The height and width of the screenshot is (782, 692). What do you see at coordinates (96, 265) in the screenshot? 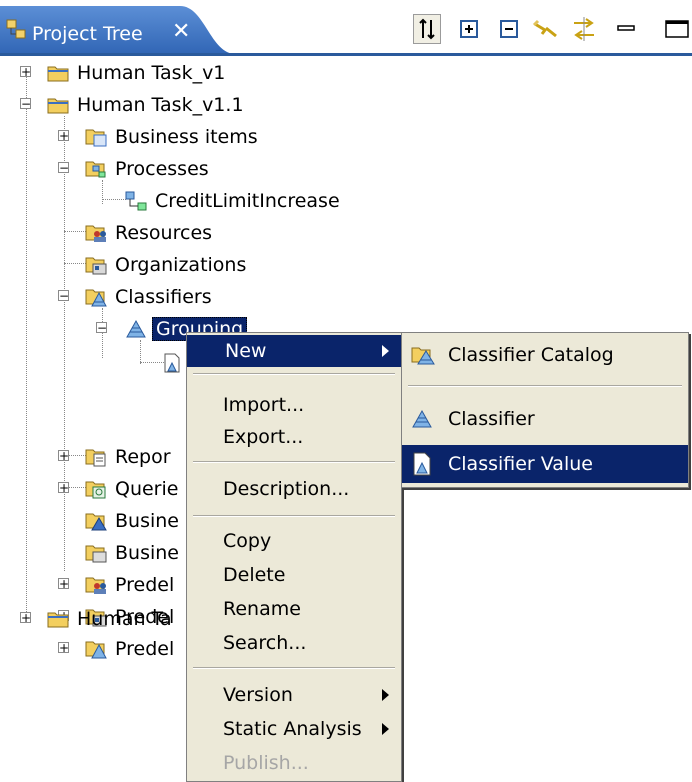
I see `organizations-folder-icon` at bounding box center [96, 265].